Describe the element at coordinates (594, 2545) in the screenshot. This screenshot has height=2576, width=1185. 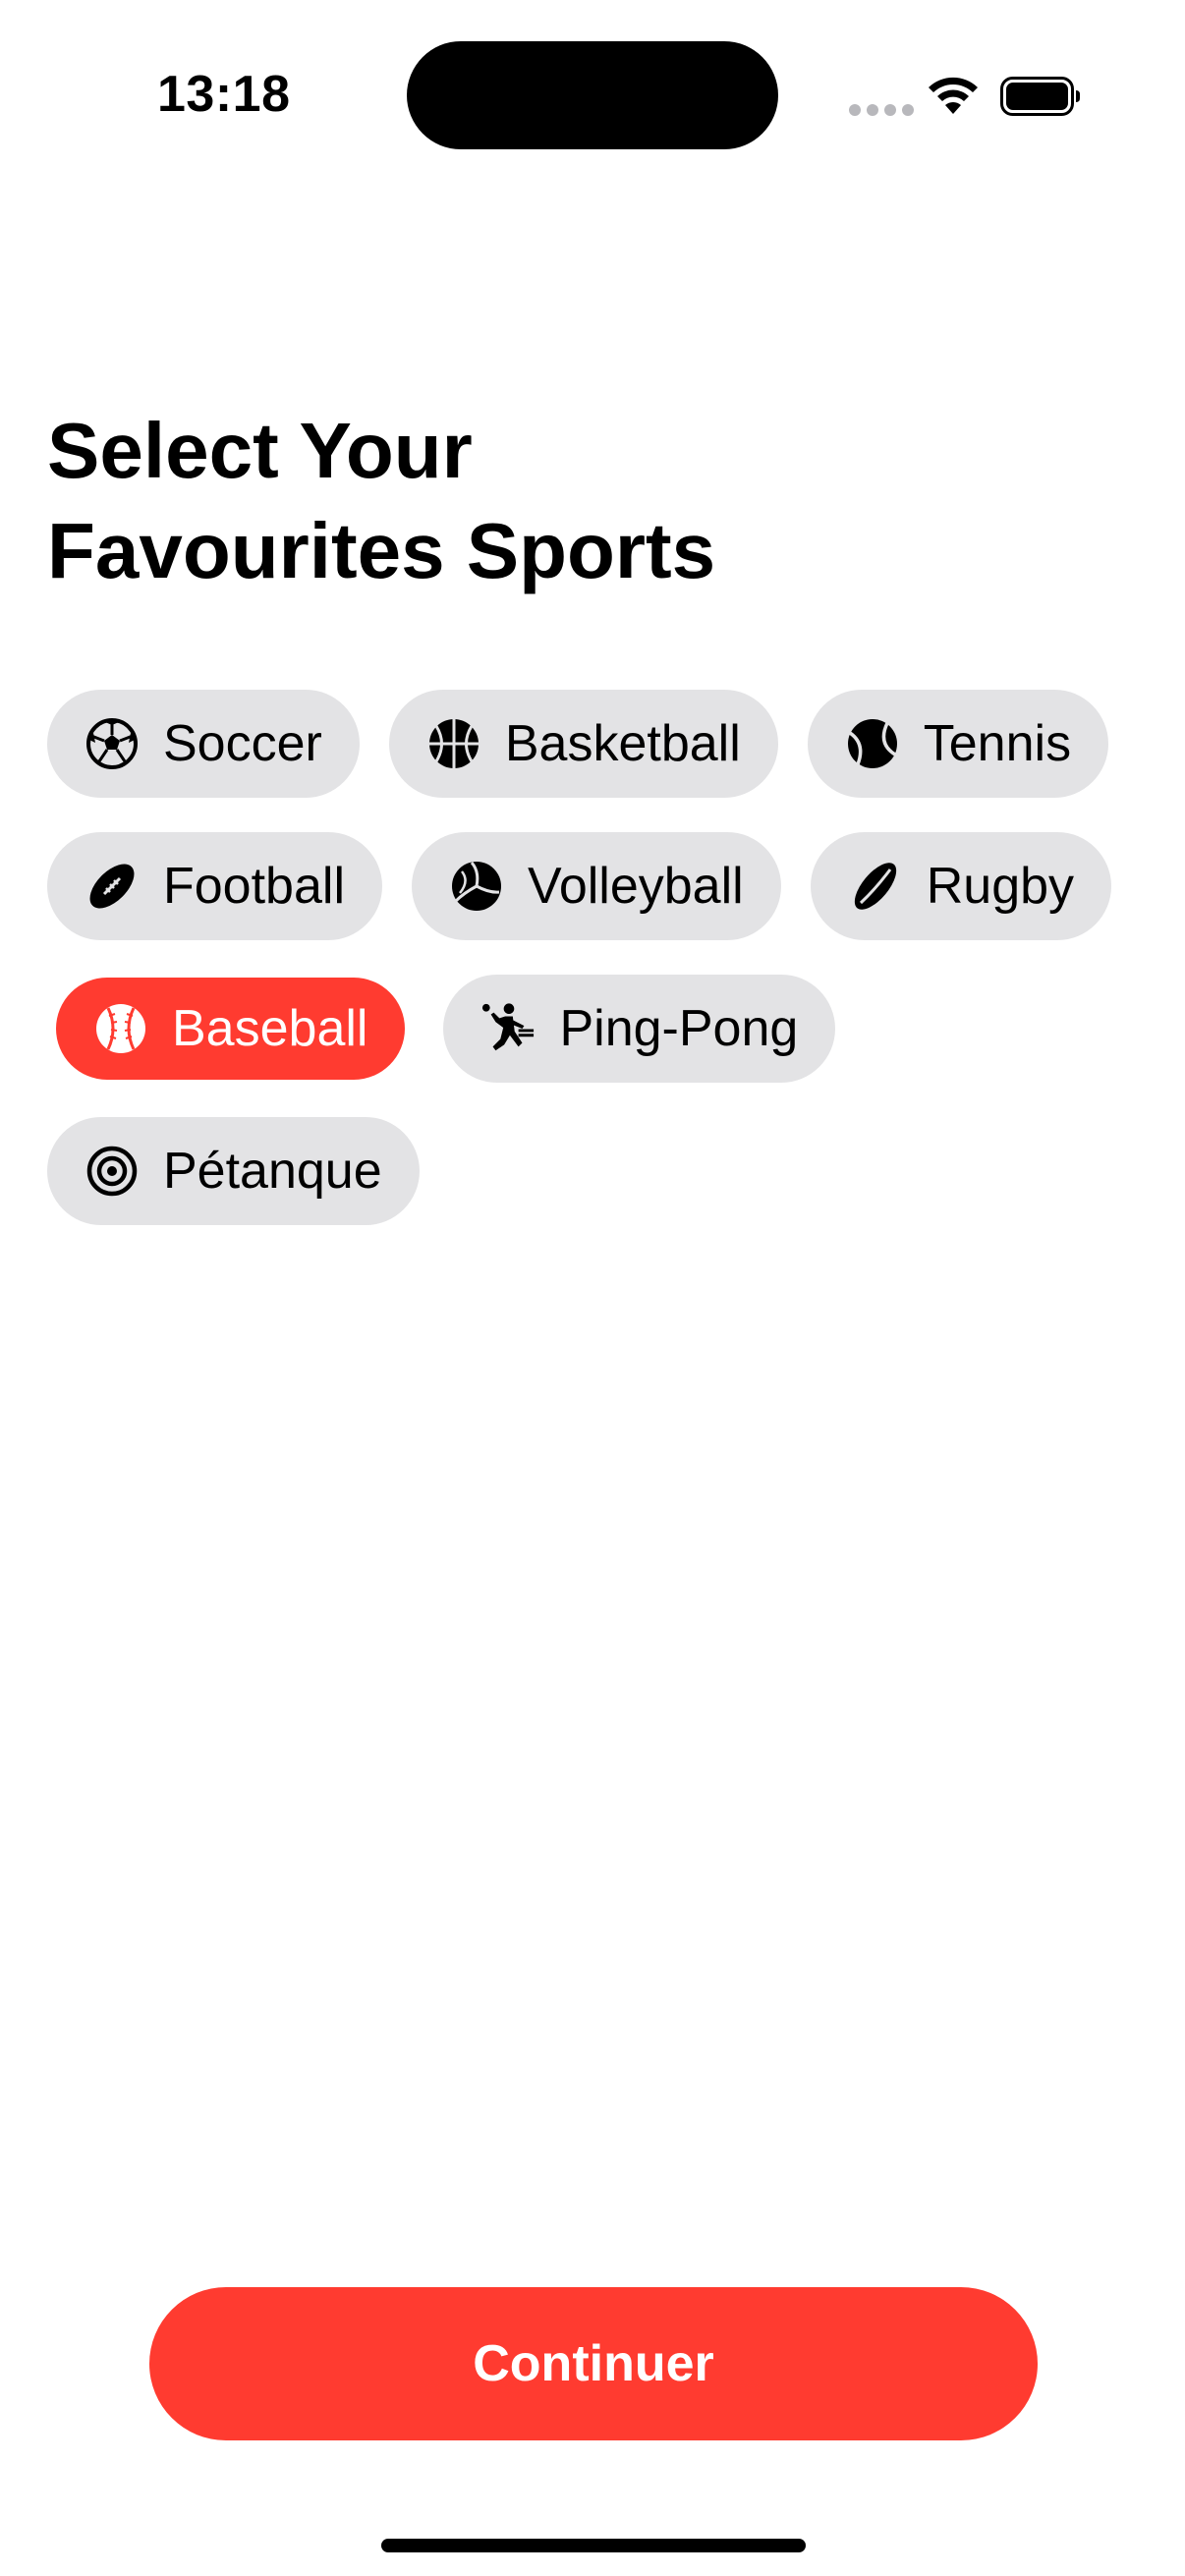
I see `home-indicator` at that location.